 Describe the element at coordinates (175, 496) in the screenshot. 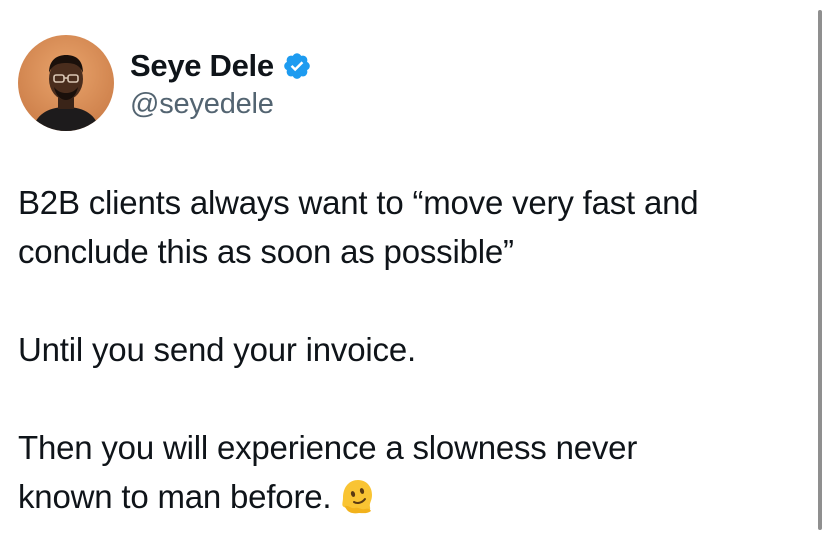

I see `tweet-text-fragment: known to man before.` at that location.